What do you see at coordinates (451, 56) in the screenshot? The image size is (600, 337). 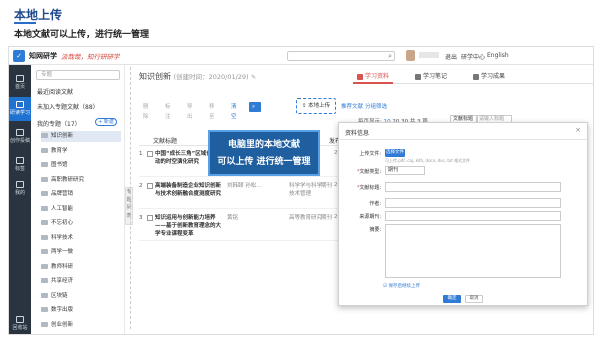 I see `nav-logout: 退出` at bounding box center [451, 56].